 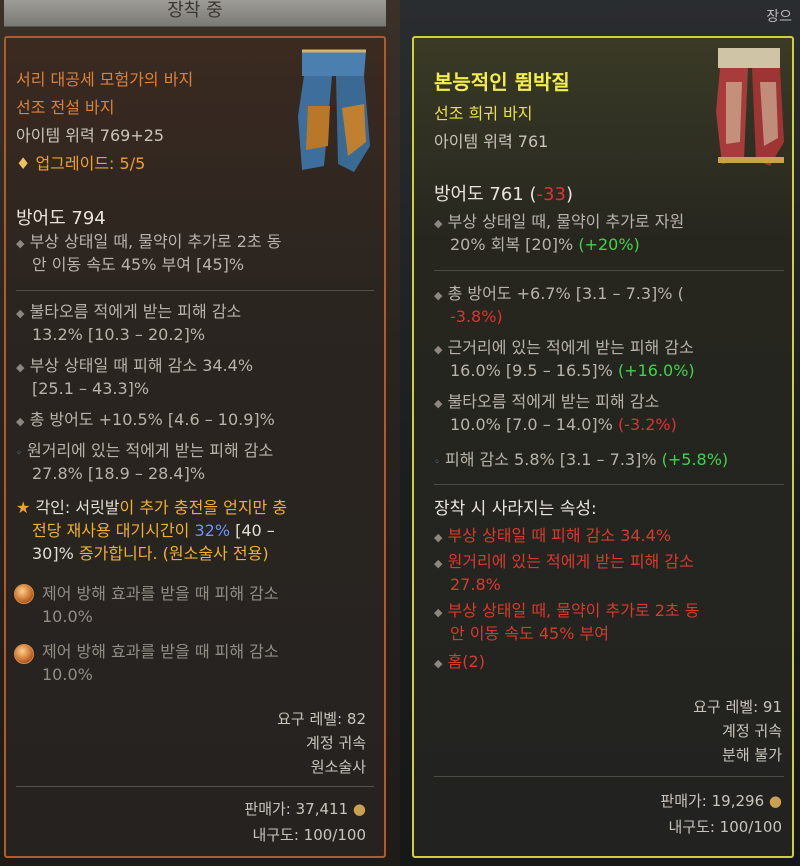 What do you see at coordinates (483, 113) in the screenshot?
I see `item-type: 선조 희귀 바지` at bounding box center [483, 113].